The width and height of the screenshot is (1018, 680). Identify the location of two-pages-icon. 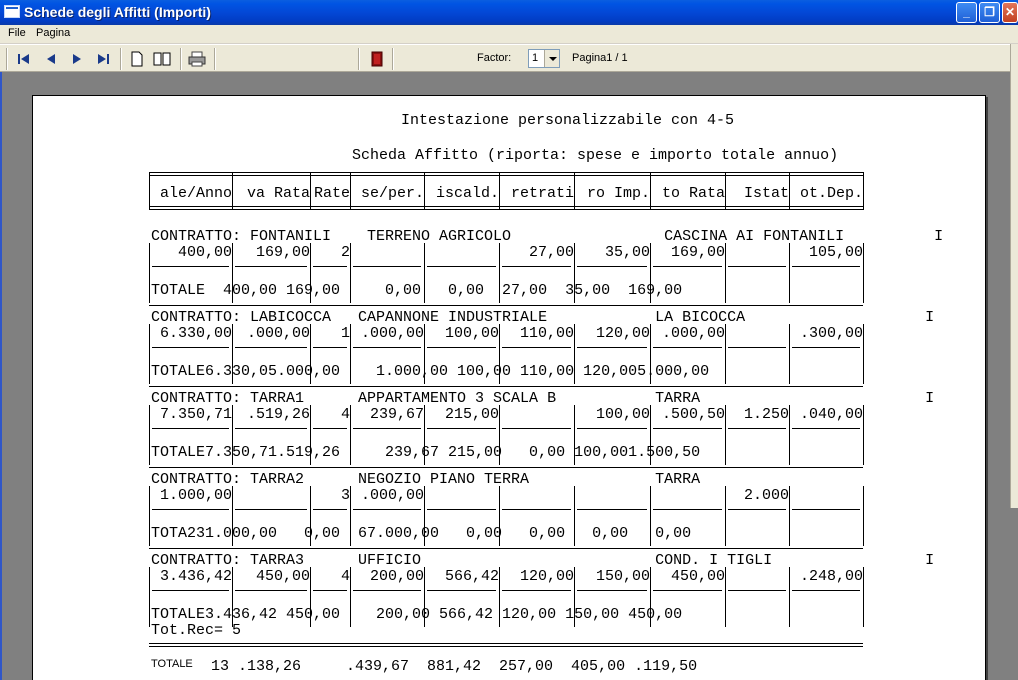
(162, 59).